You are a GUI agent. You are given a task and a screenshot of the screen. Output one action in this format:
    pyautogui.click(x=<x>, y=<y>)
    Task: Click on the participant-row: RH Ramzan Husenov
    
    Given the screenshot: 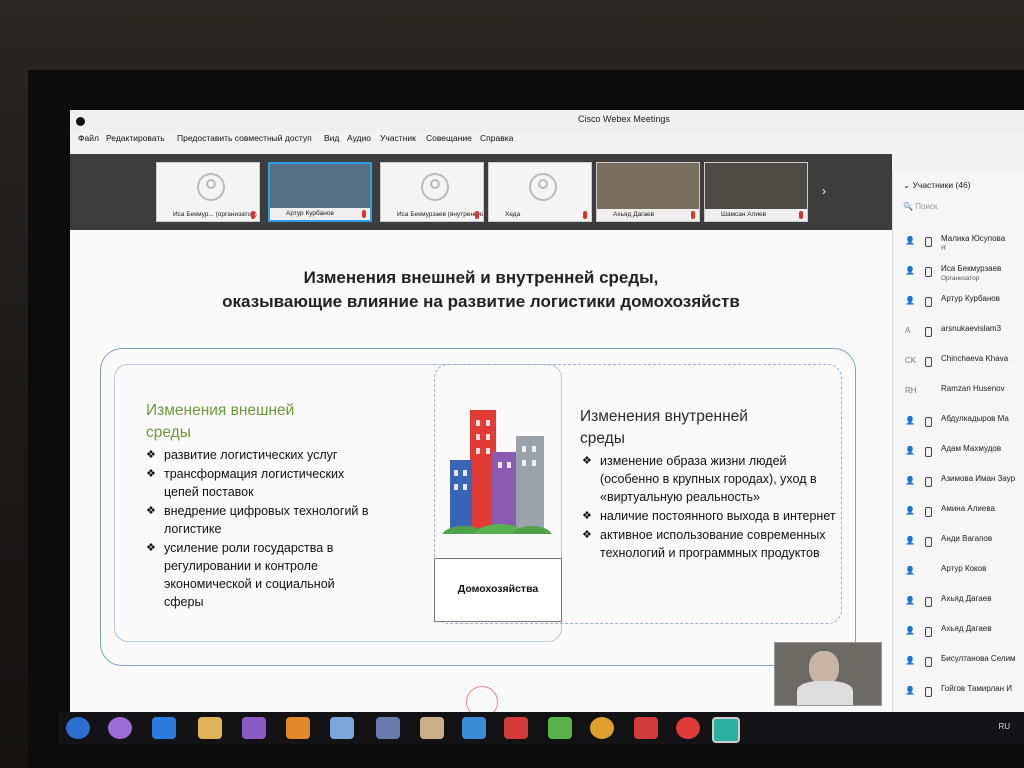 What is the action you would take?
    pyautogui.click(x=958, y=393)
    